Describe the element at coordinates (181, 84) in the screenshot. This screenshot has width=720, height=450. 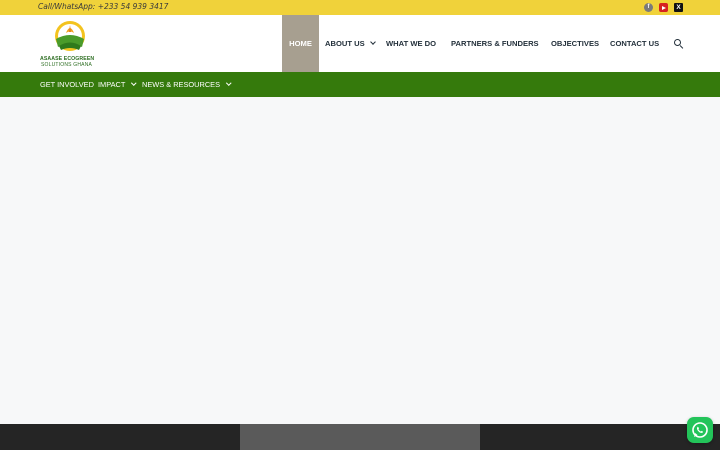
I see `nav-news-resources-label: NEWS & RESOURCES` at that location.